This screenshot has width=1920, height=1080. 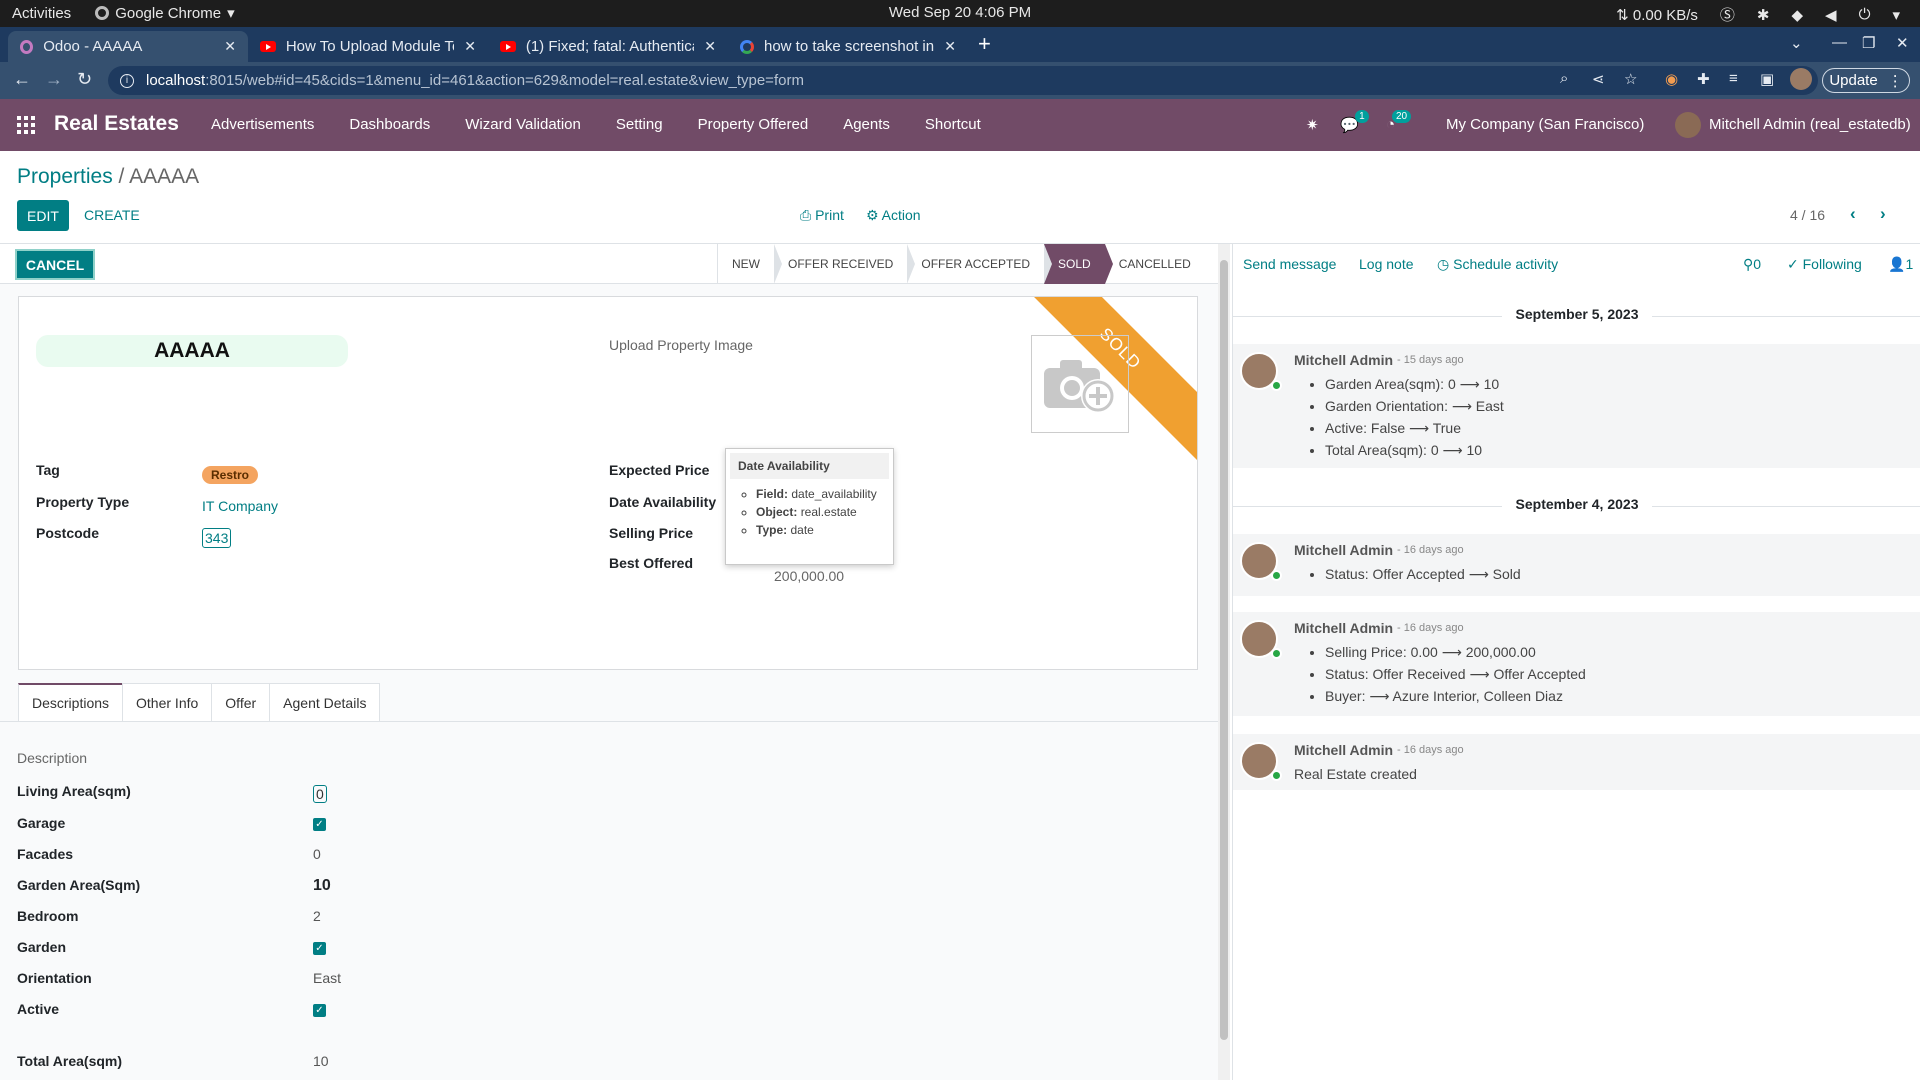 What do you see at coordinates (1080, 384) in the screenshot?
I see `image-upload-placeholder` at bounding box center [1080, 384].